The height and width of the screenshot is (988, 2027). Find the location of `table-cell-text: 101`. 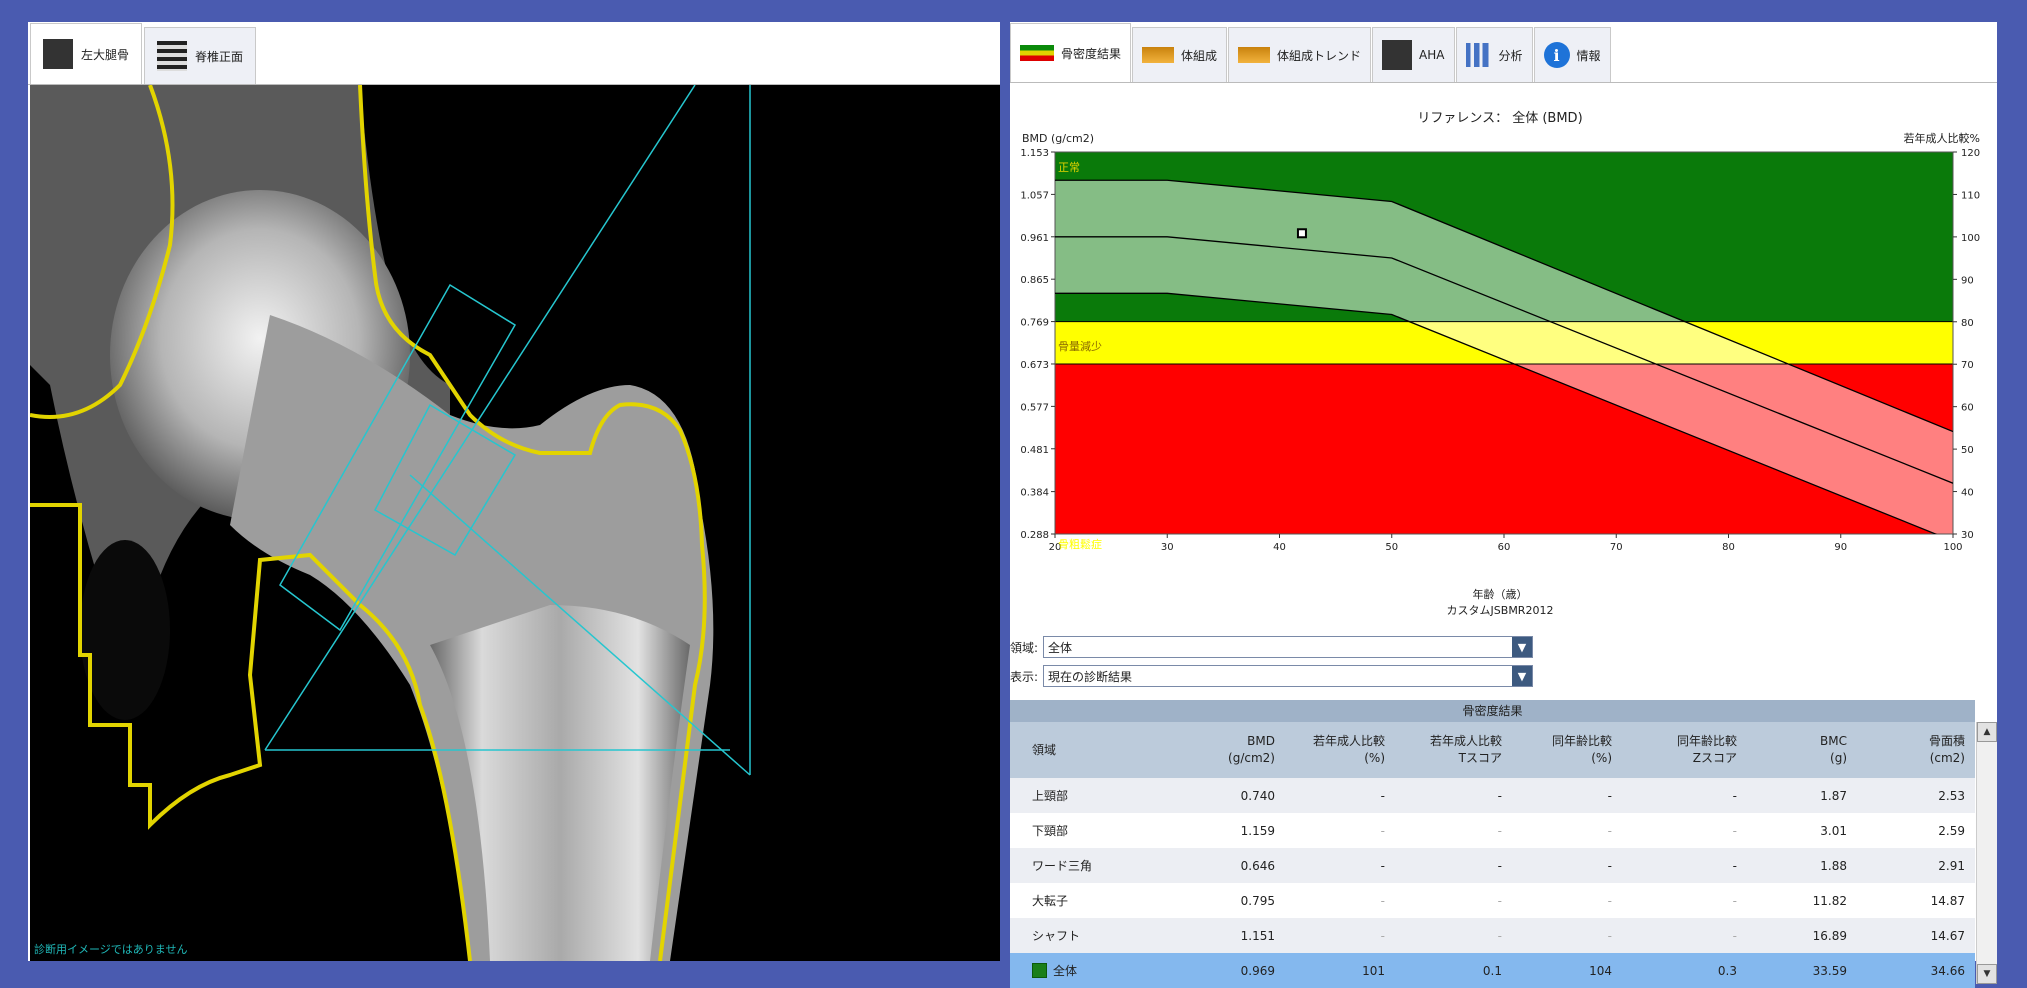

table-cell-text: 101 is located at coordinates (1373, 970).